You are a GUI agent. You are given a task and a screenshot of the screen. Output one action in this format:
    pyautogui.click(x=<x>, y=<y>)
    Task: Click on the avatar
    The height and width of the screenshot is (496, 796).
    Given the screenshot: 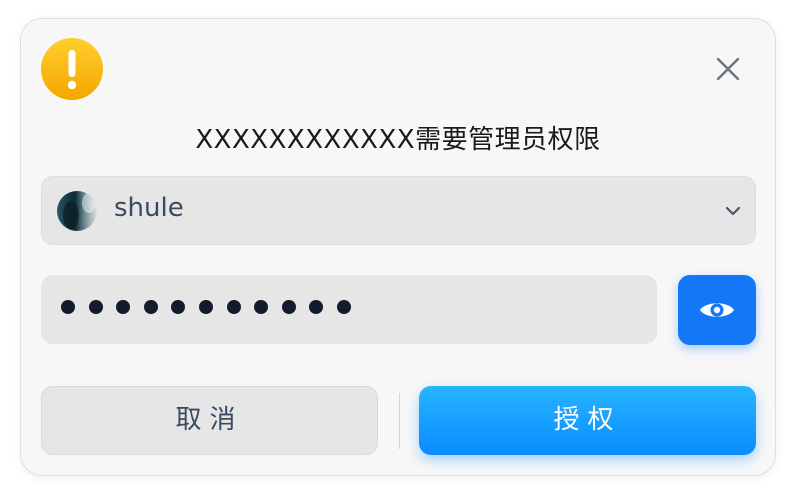 What is the action you would take?
    pyautogui.click(x=77, y=211)
    